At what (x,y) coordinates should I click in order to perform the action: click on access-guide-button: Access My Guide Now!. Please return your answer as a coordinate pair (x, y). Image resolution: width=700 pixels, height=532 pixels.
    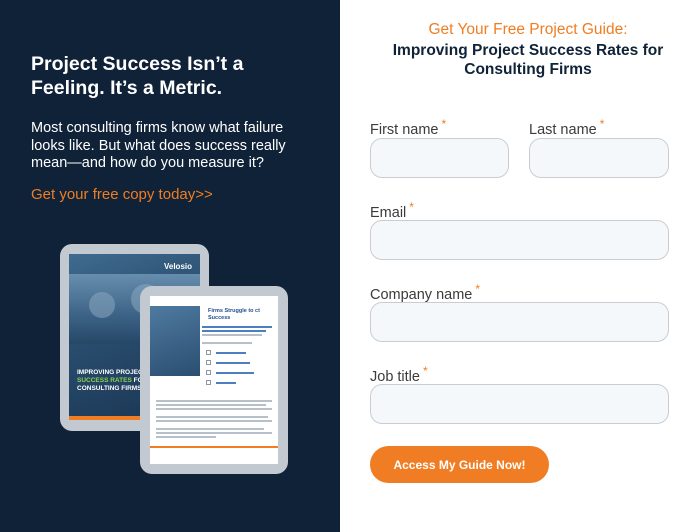
    Looking at the image, I should click on (459, 464).